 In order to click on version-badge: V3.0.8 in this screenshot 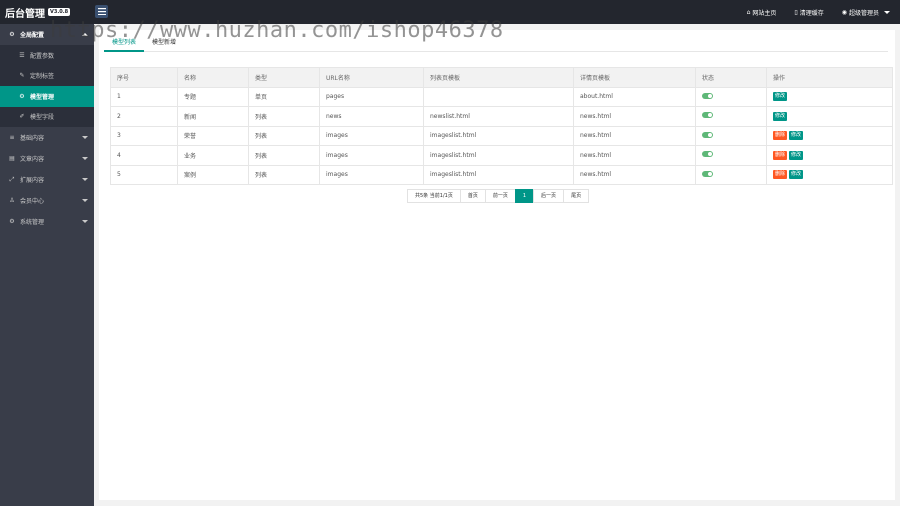, I will do `click(59, 12)`.